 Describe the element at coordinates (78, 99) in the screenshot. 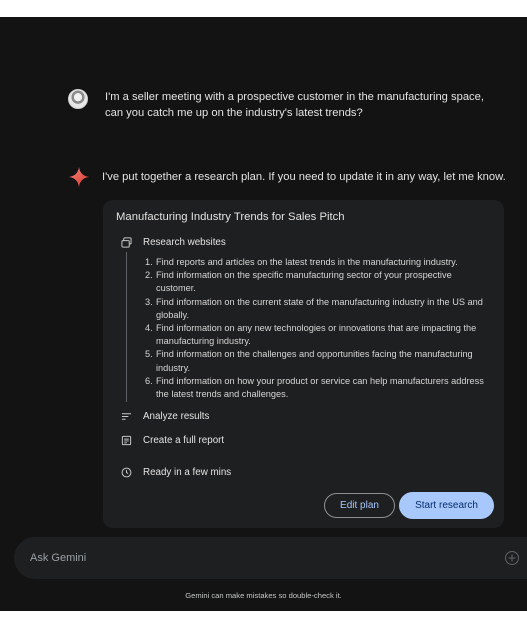

I see `user-avatar` at that location.